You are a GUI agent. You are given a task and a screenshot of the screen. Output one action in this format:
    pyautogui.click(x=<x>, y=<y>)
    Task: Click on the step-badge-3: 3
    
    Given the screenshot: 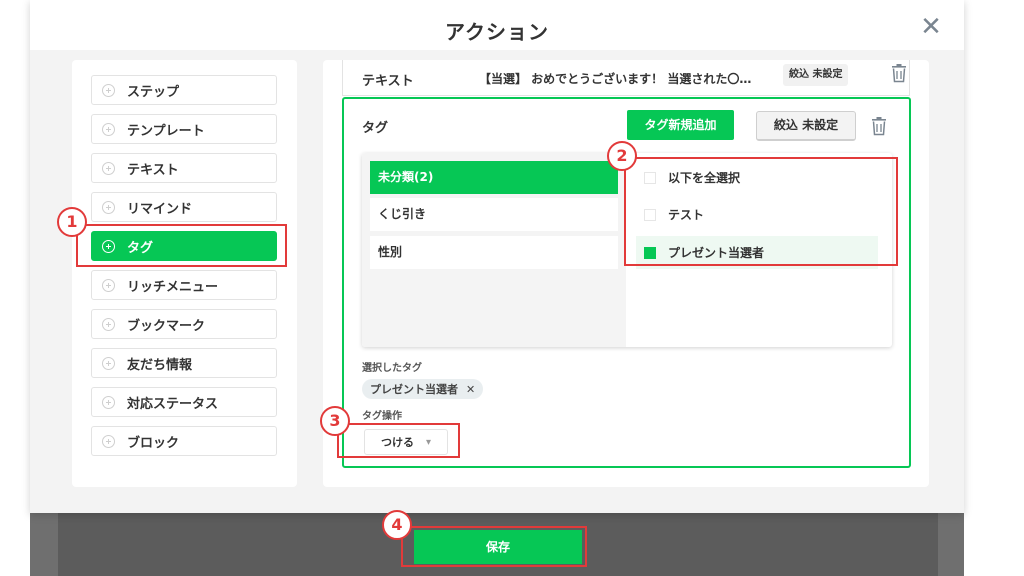 What is the action you would take?
    pyautogui.click(x=335, y=421)
    